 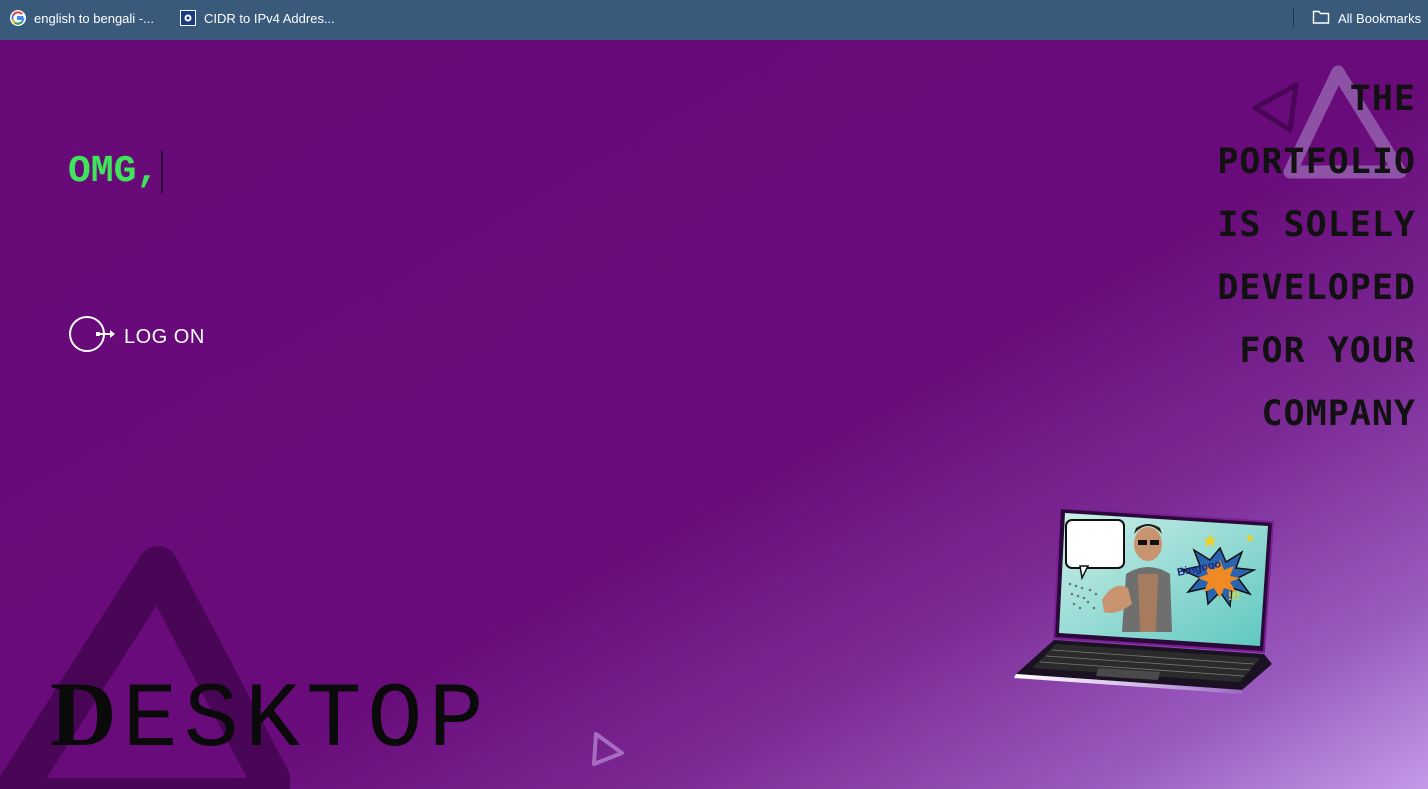 What do you see at coordinates (1321, 18) in the screenshot?
I see `folder-icon` at bounding box center [1321, 18].